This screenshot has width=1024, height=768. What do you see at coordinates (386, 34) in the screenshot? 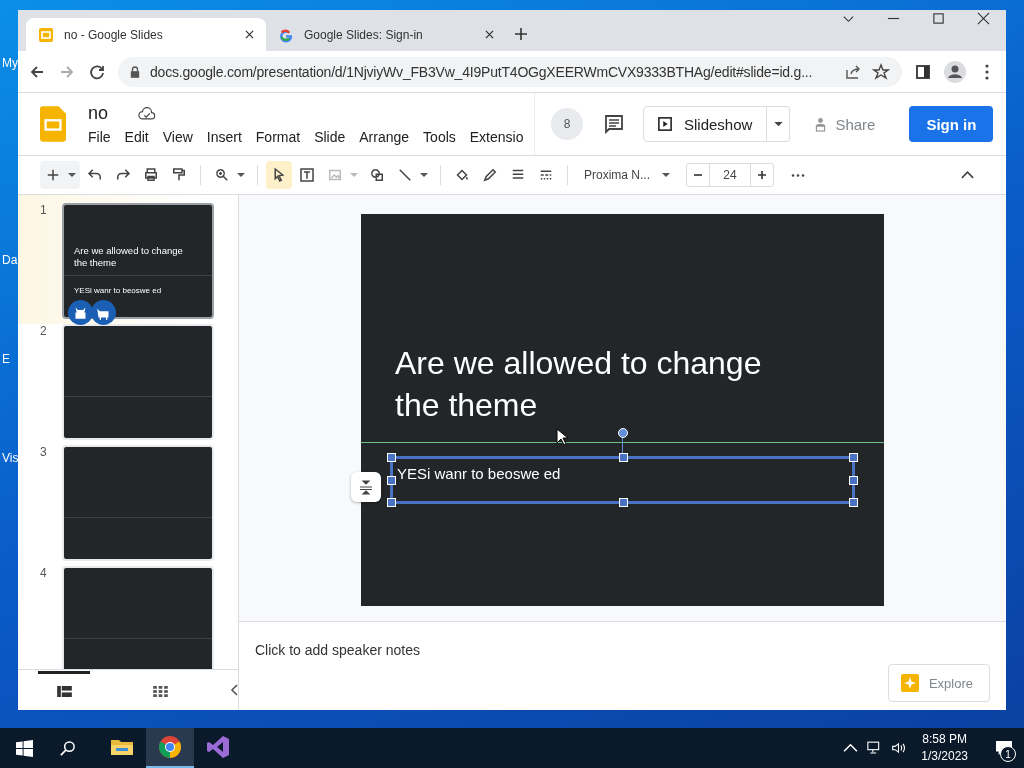
I see `browser-tab: Google Slides: Sign-in` at bounding box center [386, 34].